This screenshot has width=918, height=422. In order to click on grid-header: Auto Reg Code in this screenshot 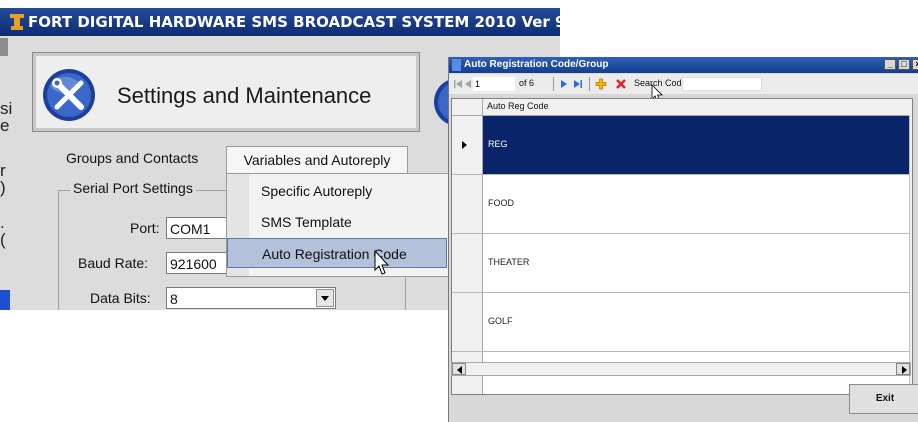, I will do `click(682, 107)`.